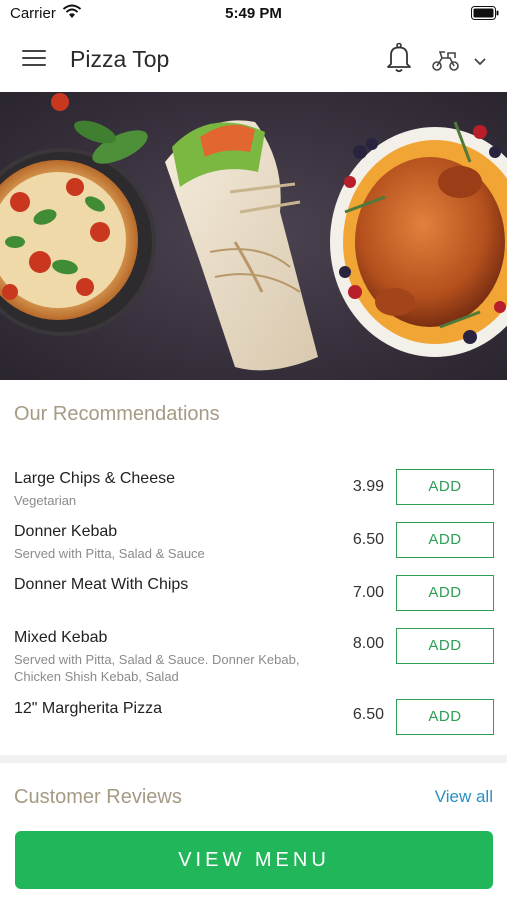  I want to click on hamburger-menu-icon, so click(35, 59).